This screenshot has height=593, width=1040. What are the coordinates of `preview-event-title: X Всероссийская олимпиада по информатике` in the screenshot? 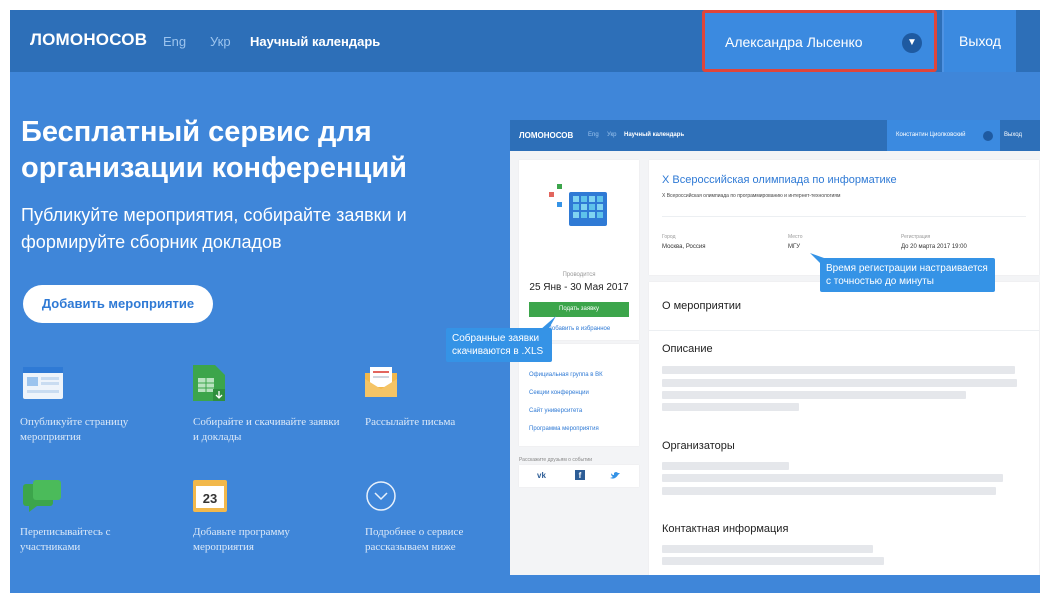 It's located at (779, 180).